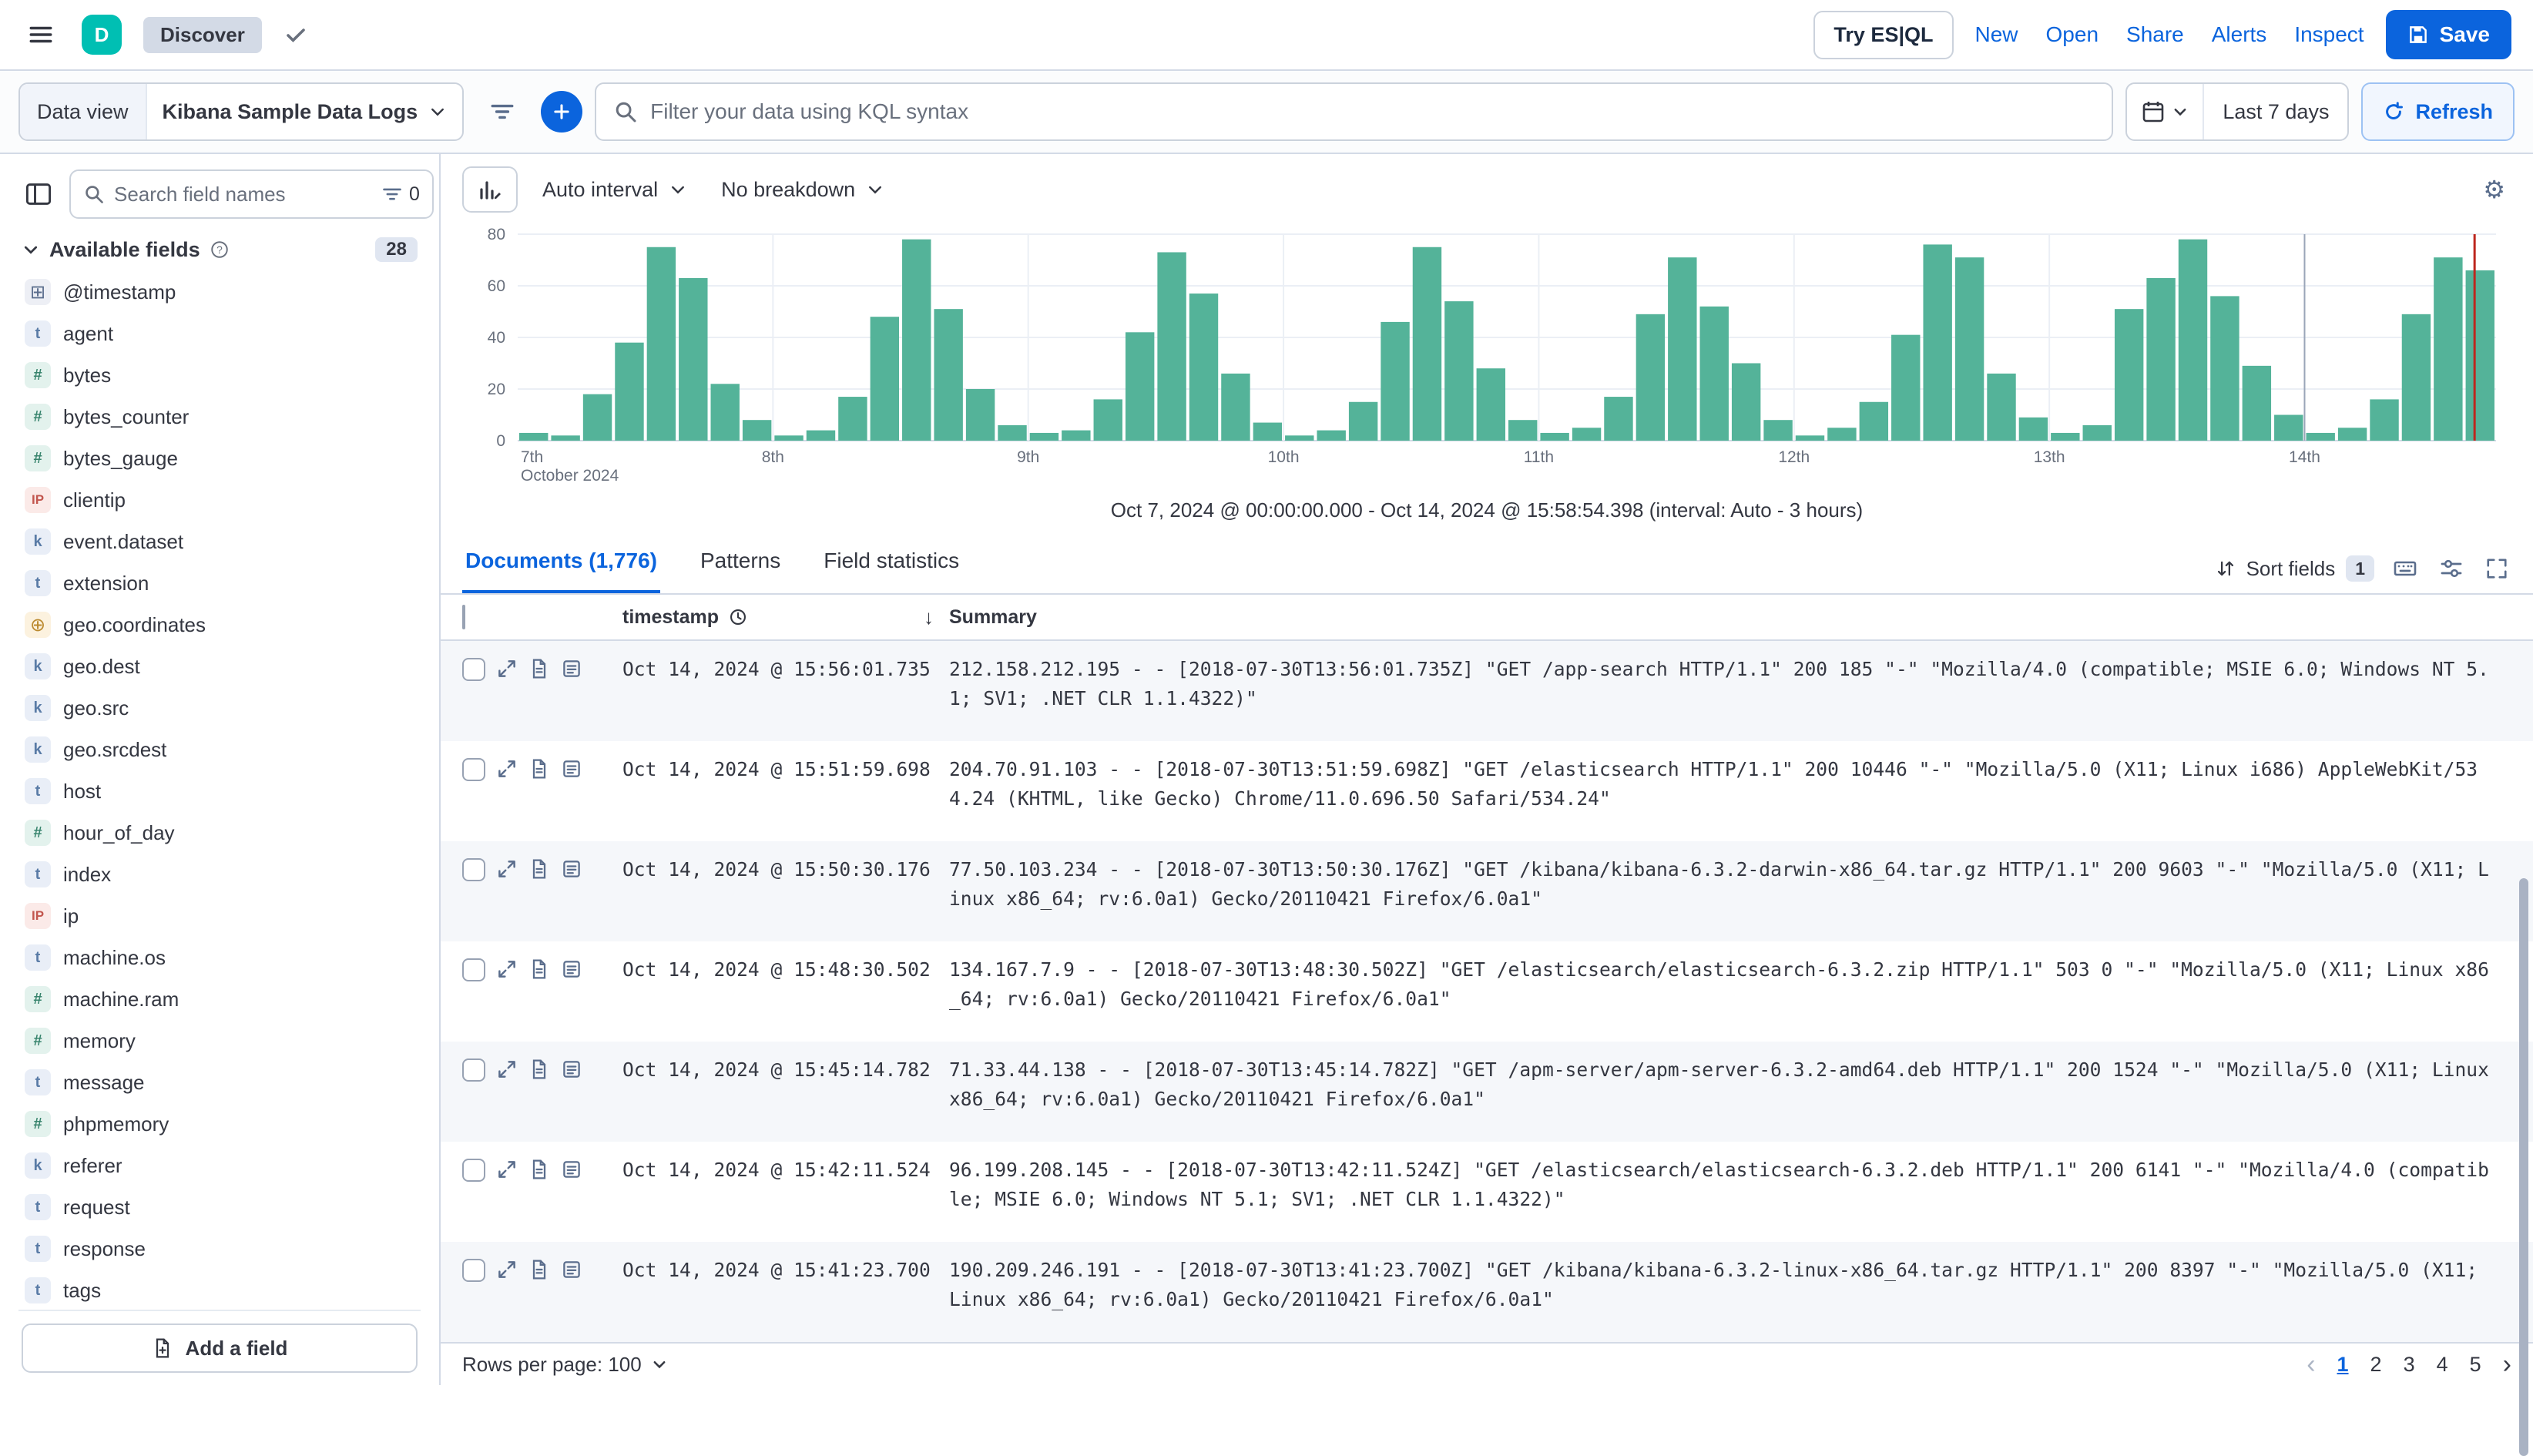  Describe the element at coordinates (2409, 1365) in the screenshot. I see `page-number-button: 3` at that location.